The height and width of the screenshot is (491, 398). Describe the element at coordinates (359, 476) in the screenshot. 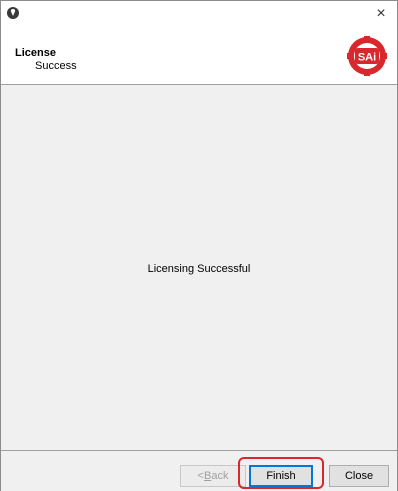

I see `close-button: Close` at that location.